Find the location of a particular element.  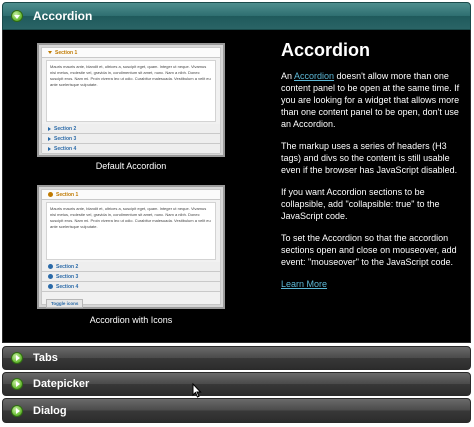

default-accordion-caption: Default Accordion is located at coordinates (131, 166).